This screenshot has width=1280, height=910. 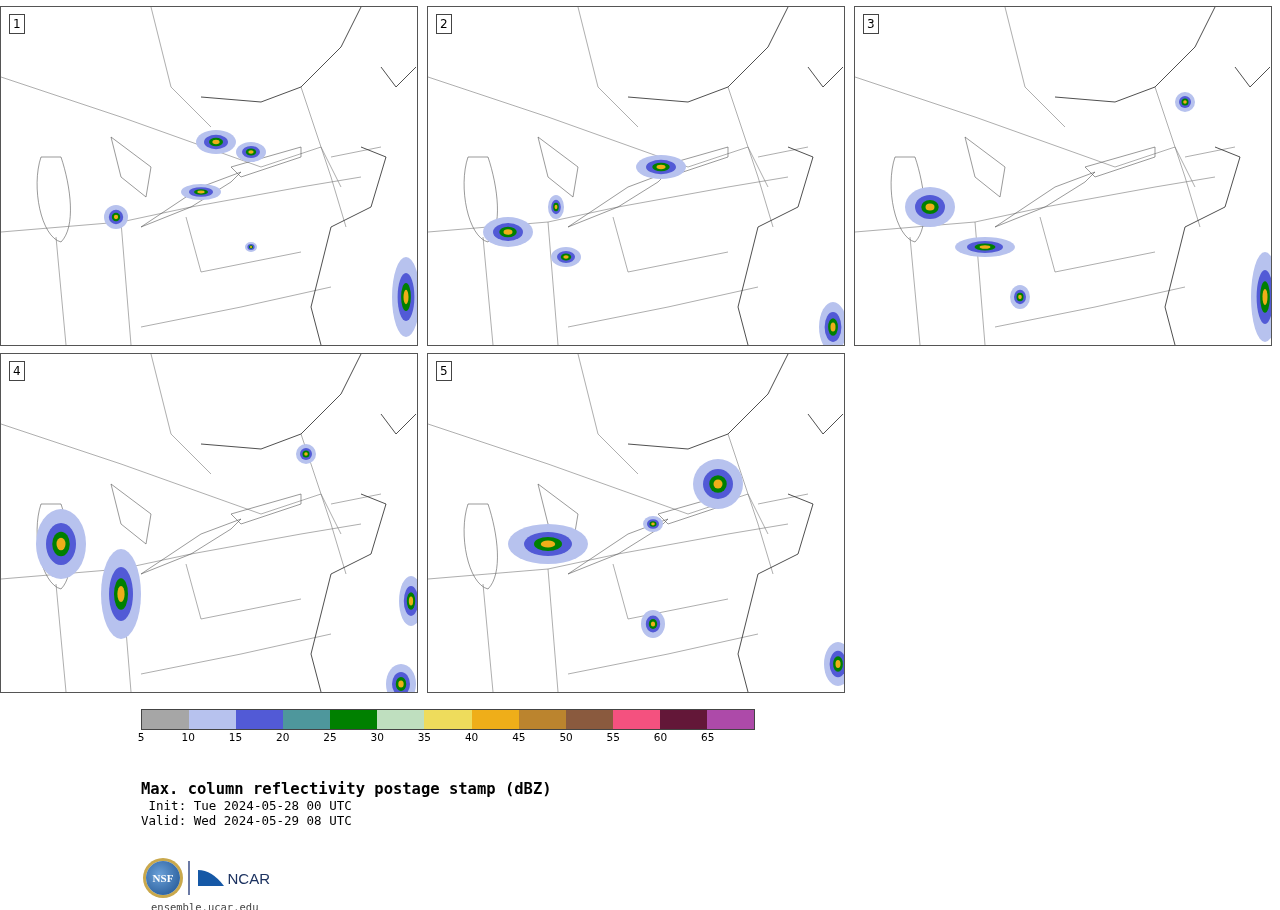 What do you see at coordinates (247, 820) in the screenshot?
I see `valid-time: Valid: Wed 2024-05-29 08 UTC` at bounding box center [247, 820].